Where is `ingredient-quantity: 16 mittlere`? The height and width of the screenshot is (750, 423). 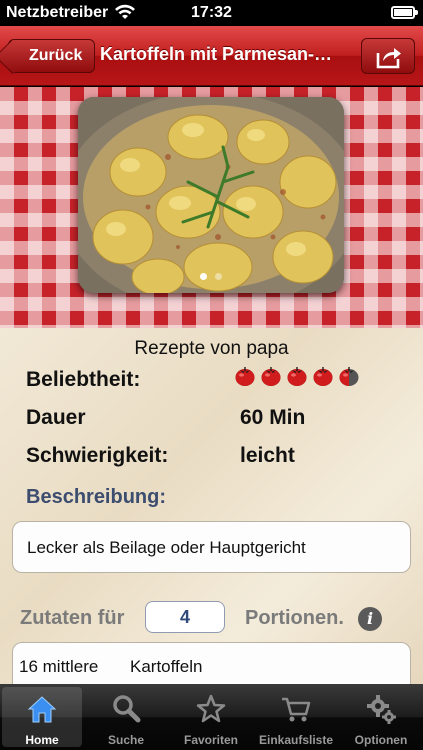 ingredient-quantity: 16 mittlere is located at coordinates (59, 666).